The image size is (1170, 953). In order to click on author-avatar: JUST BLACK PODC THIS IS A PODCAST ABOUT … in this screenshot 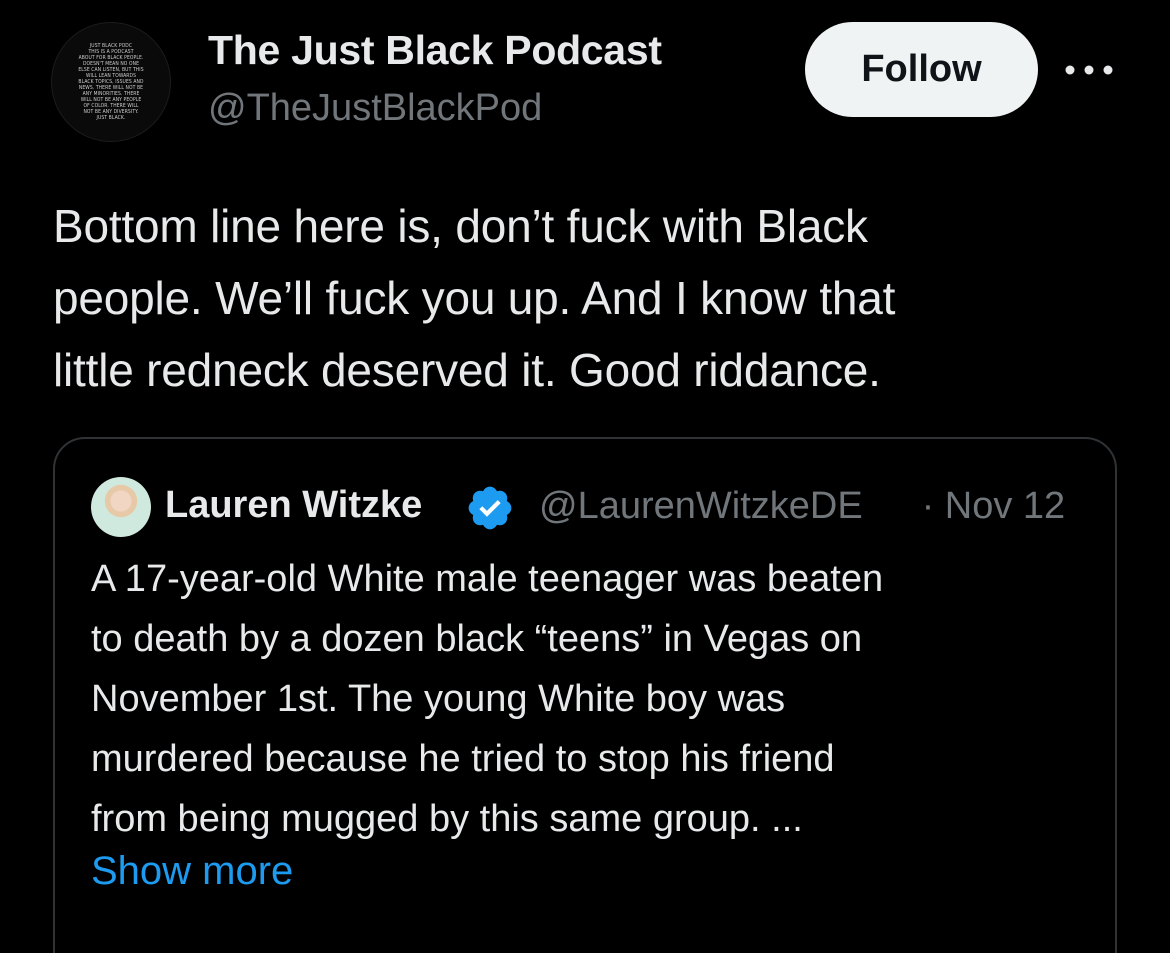, I will do `click(111, 82)`.